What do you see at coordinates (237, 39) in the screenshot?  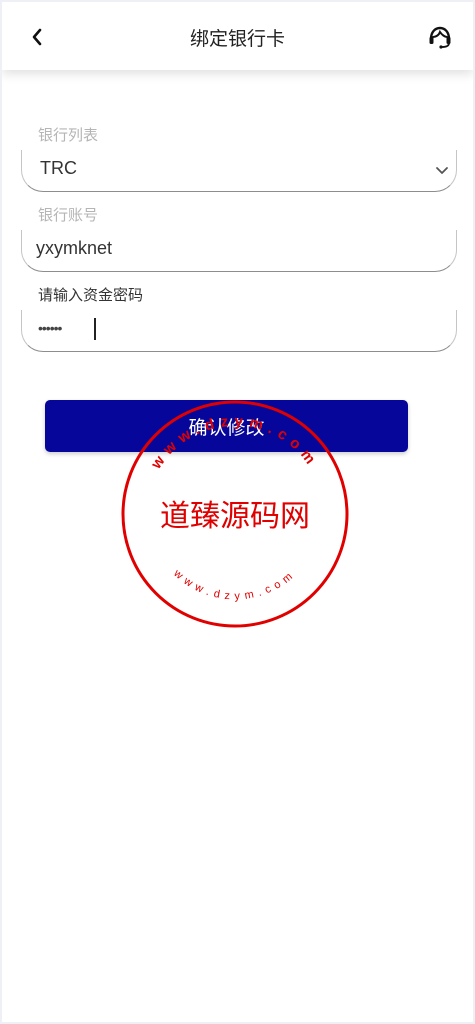 I see `page-title: 绑定银行卡` at bounding box center [237, 39].